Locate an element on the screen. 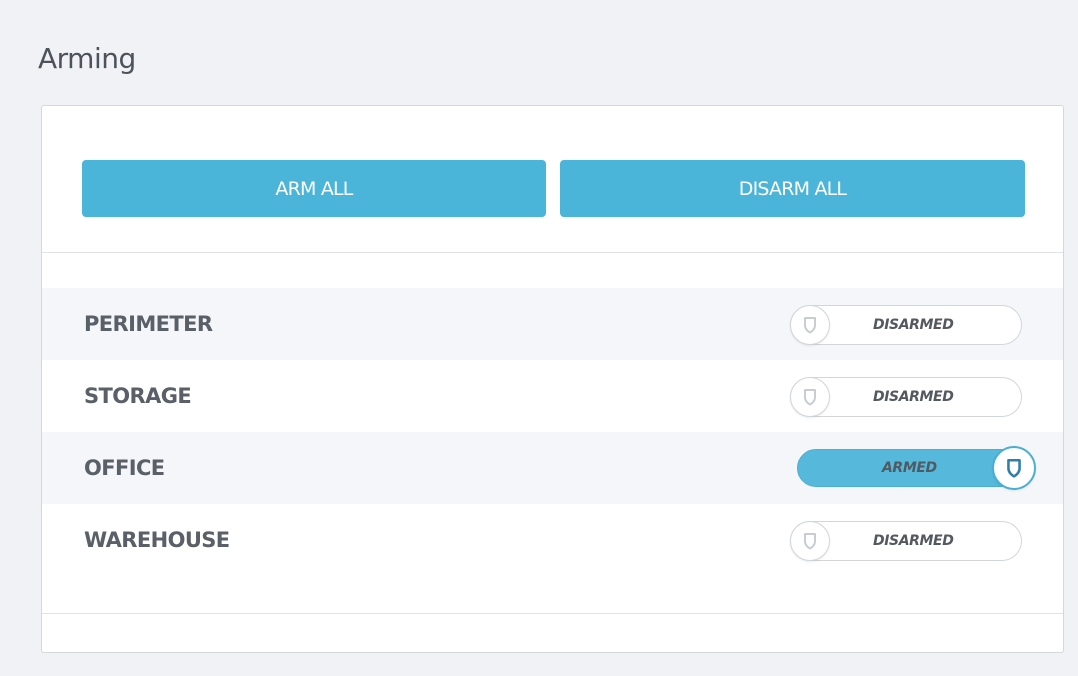 This screenshot has width=1078, height=676. zone-name: WAREHOUSE is located at coordinates (157, 540).